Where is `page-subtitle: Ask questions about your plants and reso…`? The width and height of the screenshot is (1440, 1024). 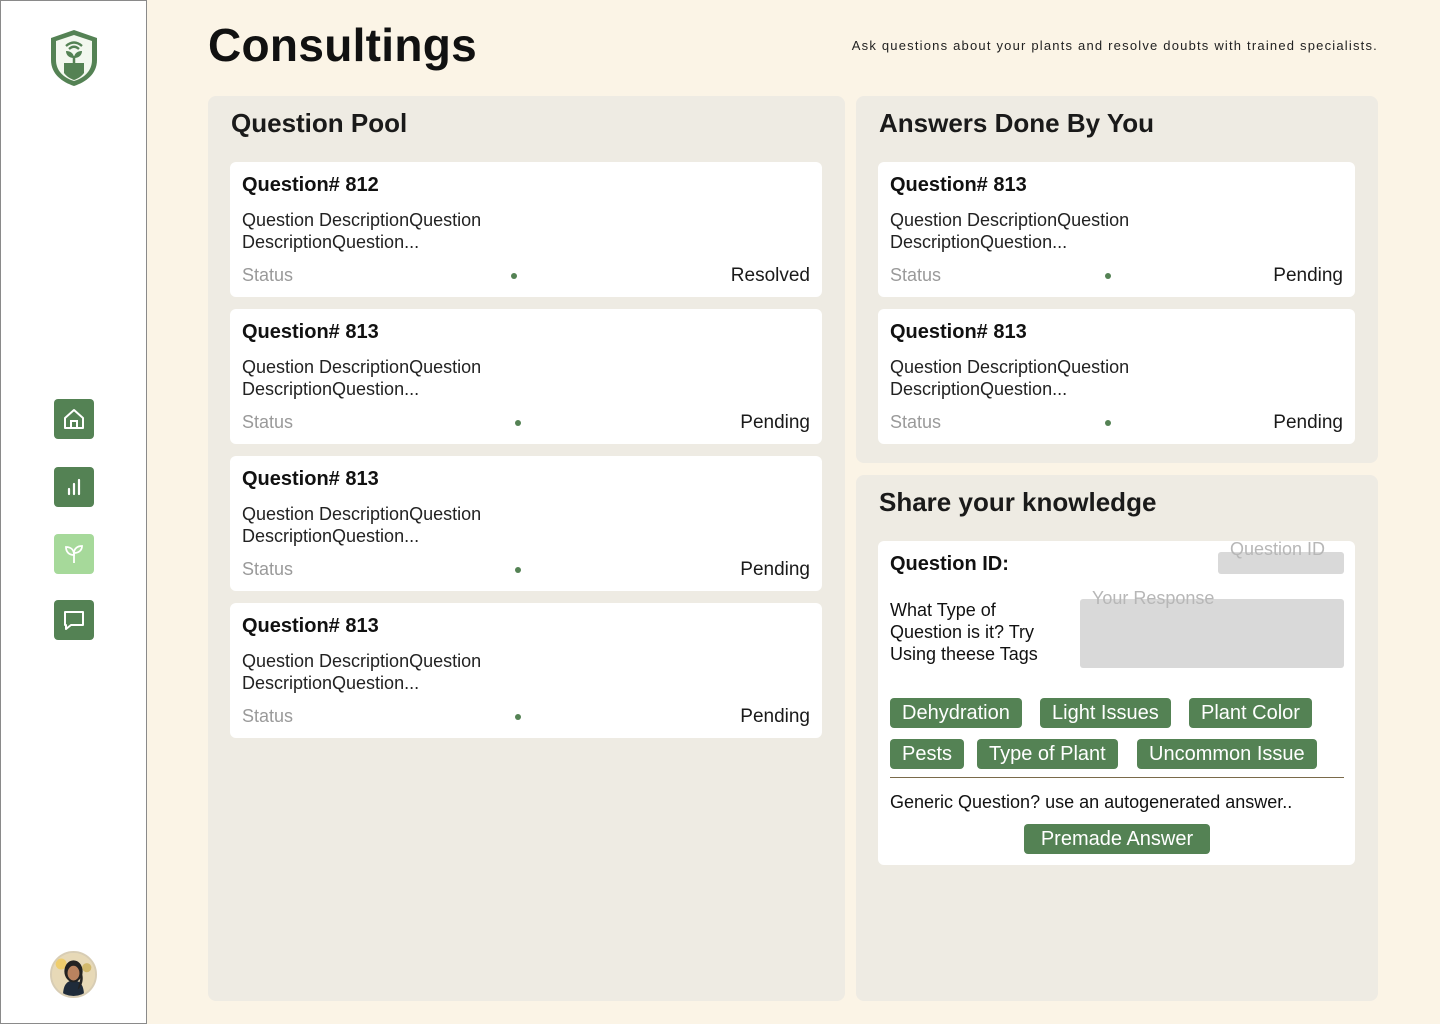
page-subtitle: Ask questions about your plants and reso… is located at coordinates (1114, 45).